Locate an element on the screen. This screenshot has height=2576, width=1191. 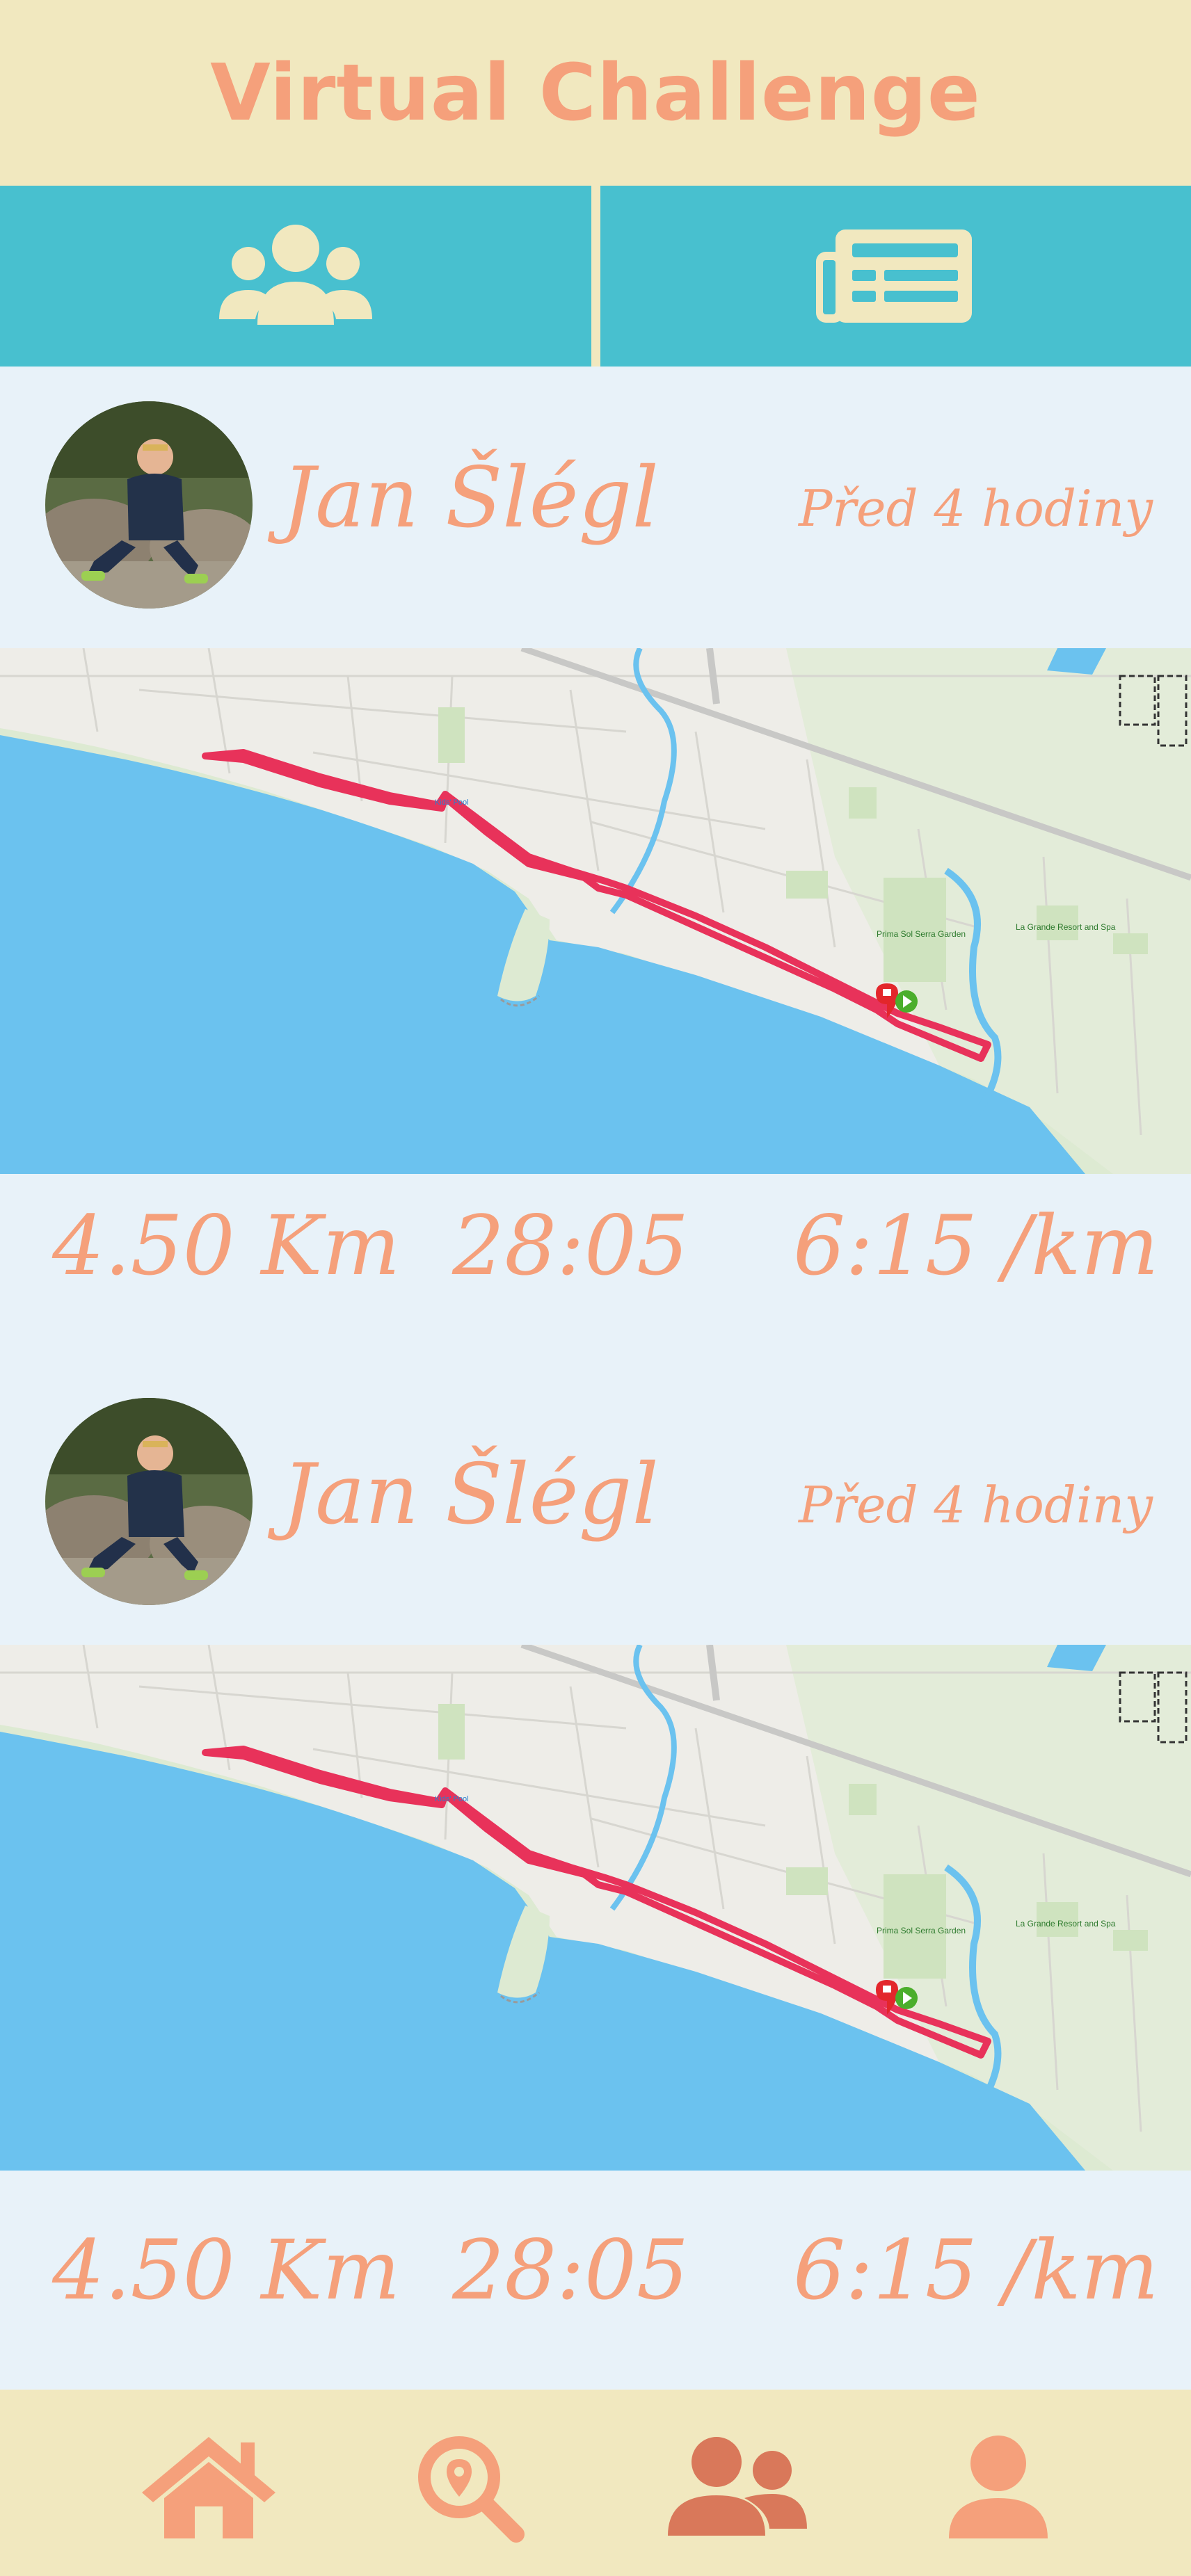
app-title: Virtual Challenge is located at coordinates (595, 92).